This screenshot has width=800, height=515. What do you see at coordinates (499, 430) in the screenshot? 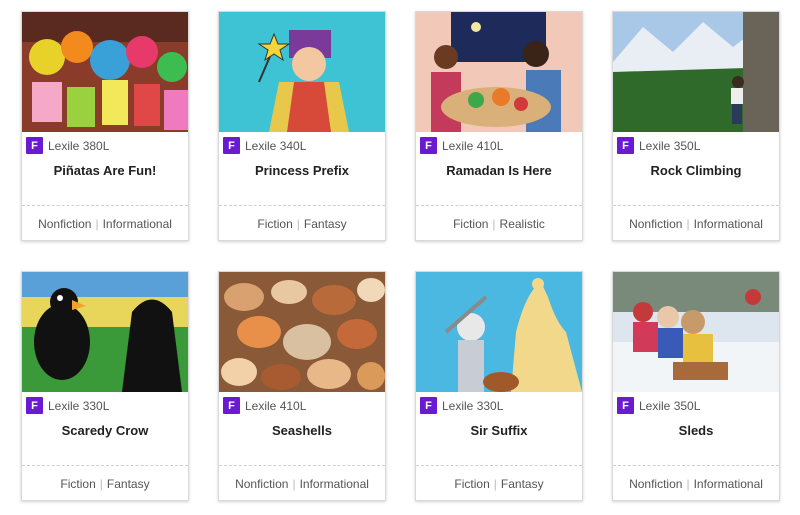
I see `book-title: Sir Suffix` at bounding box center [499, 430].